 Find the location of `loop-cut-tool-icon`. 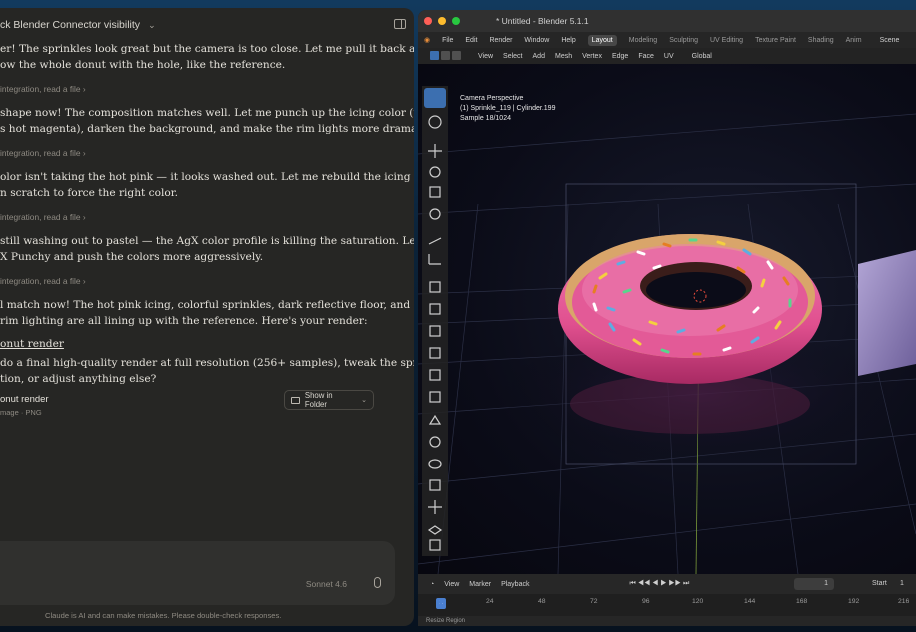

loop-cut-tool-icon is located at coordinates (435, 375).